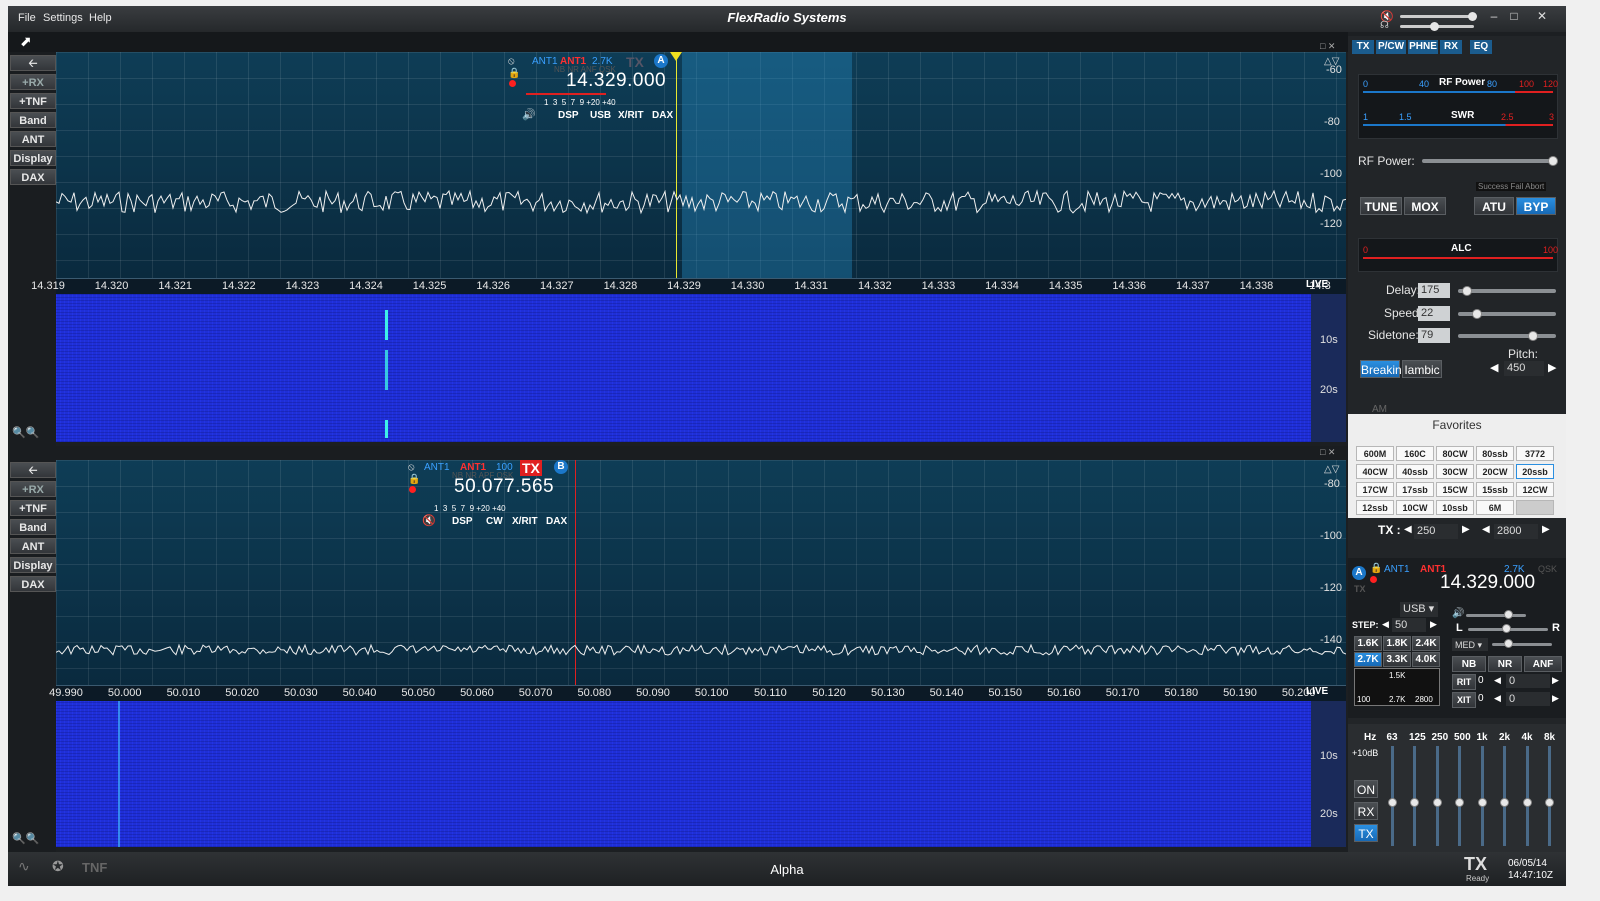 The image size is (1600, 901). Describe the element at coordinates (1381, 369) in the screenshot. I see `breakin-button: Breakin` at that location.